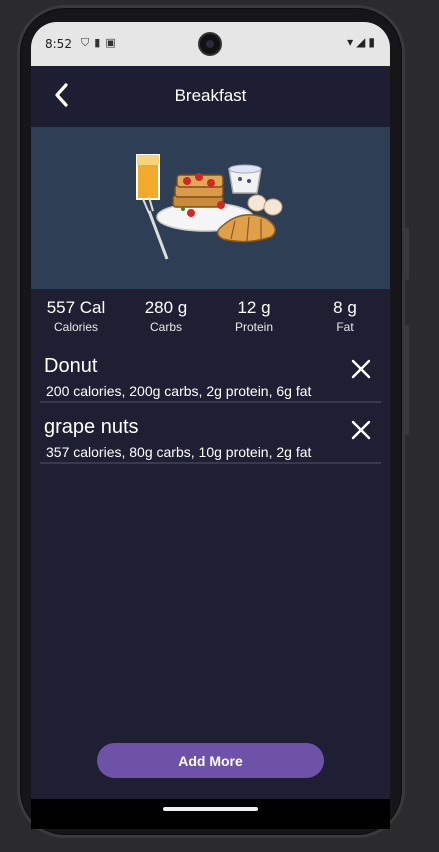 The width and height of the screenshot is (439, 852). I want to click on front-camera, so click(210, 44).